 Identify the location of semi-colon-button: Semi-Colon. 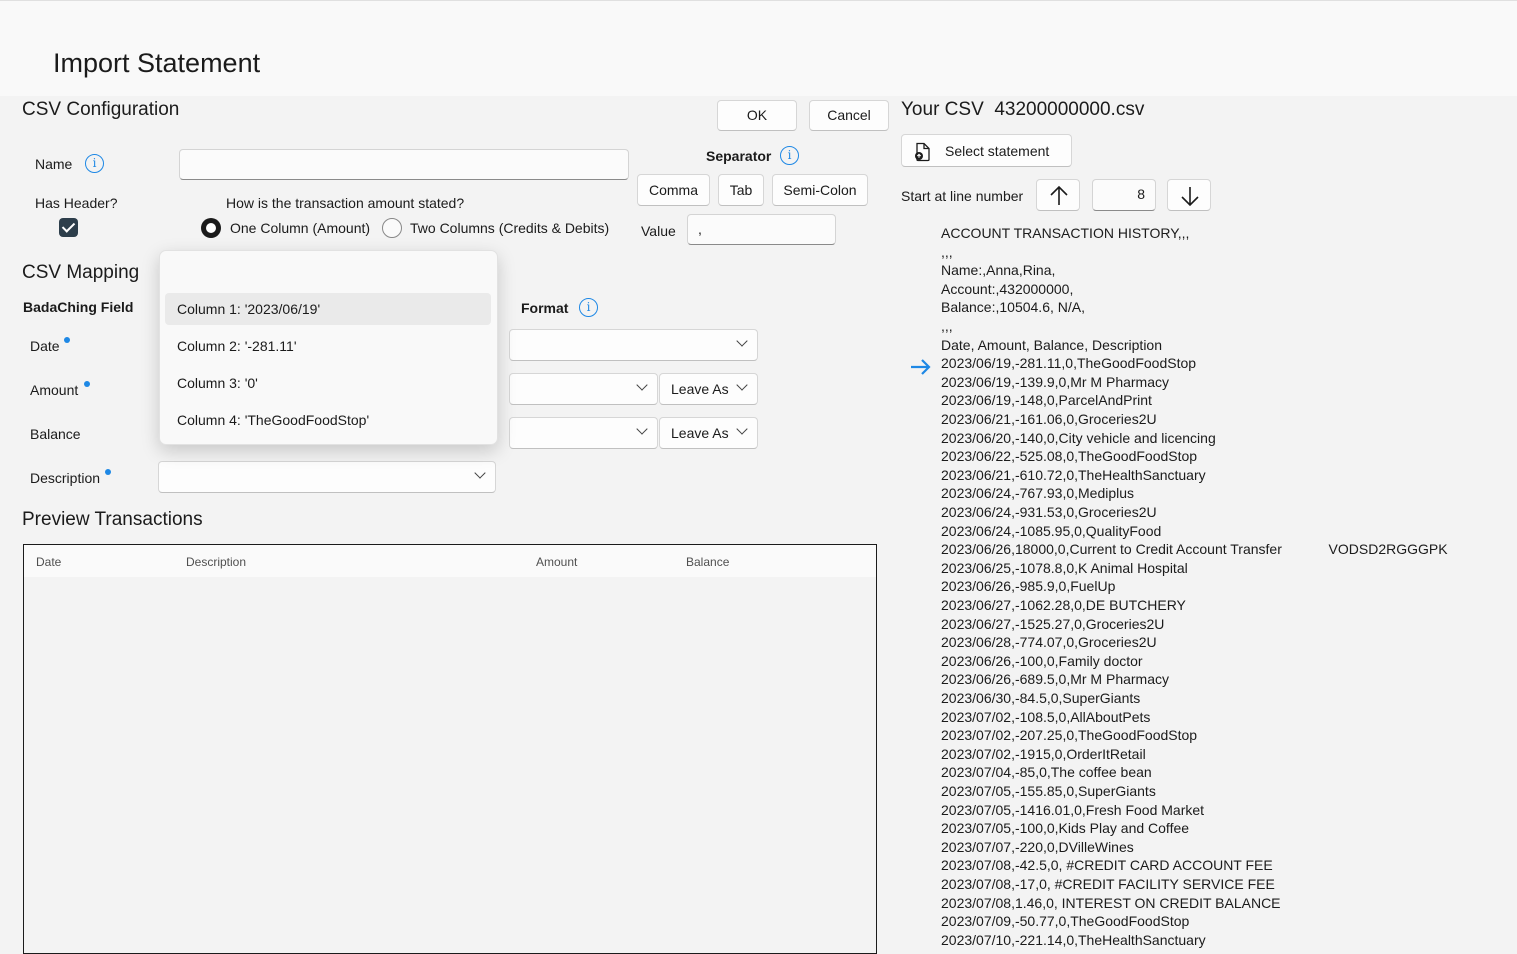
(820, 190).